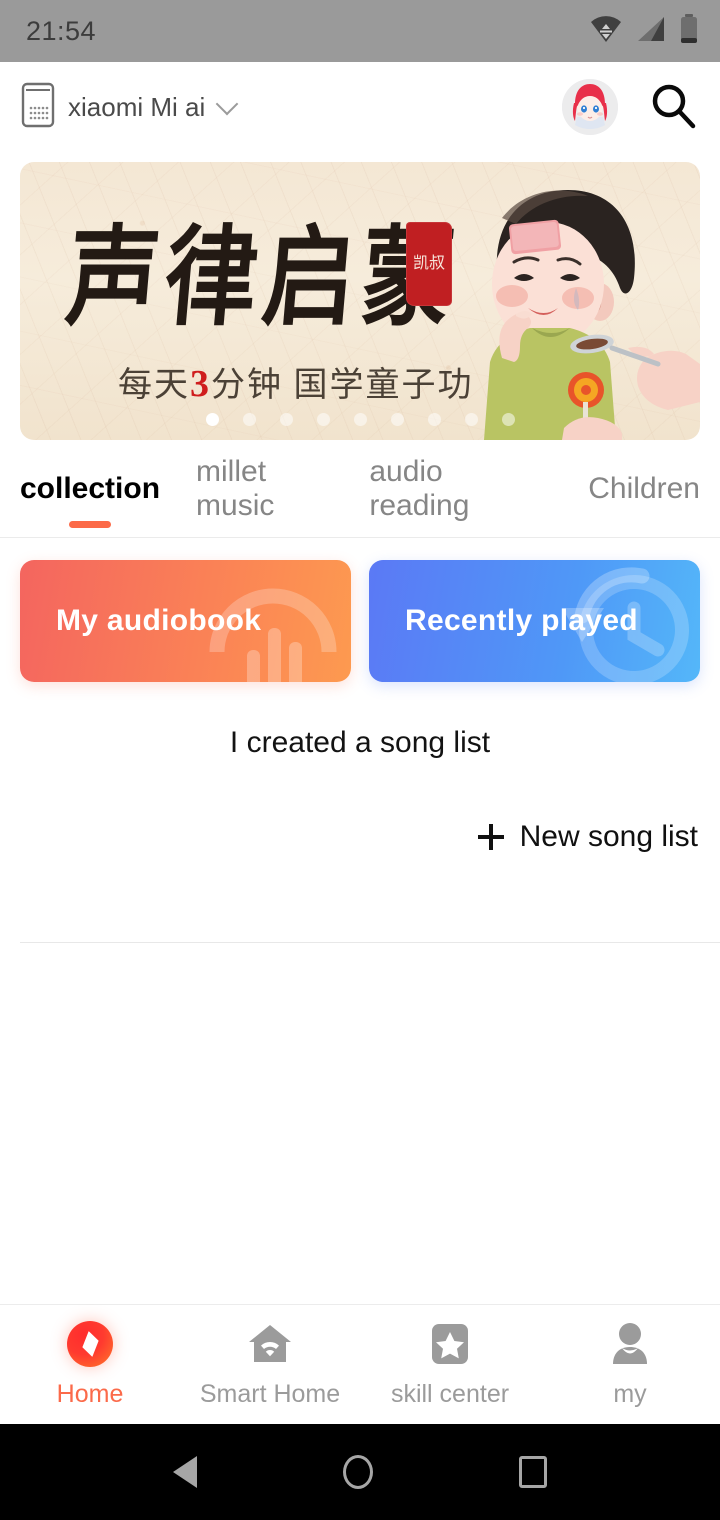  I want to click on tab-children: Children, so click(644, 489).